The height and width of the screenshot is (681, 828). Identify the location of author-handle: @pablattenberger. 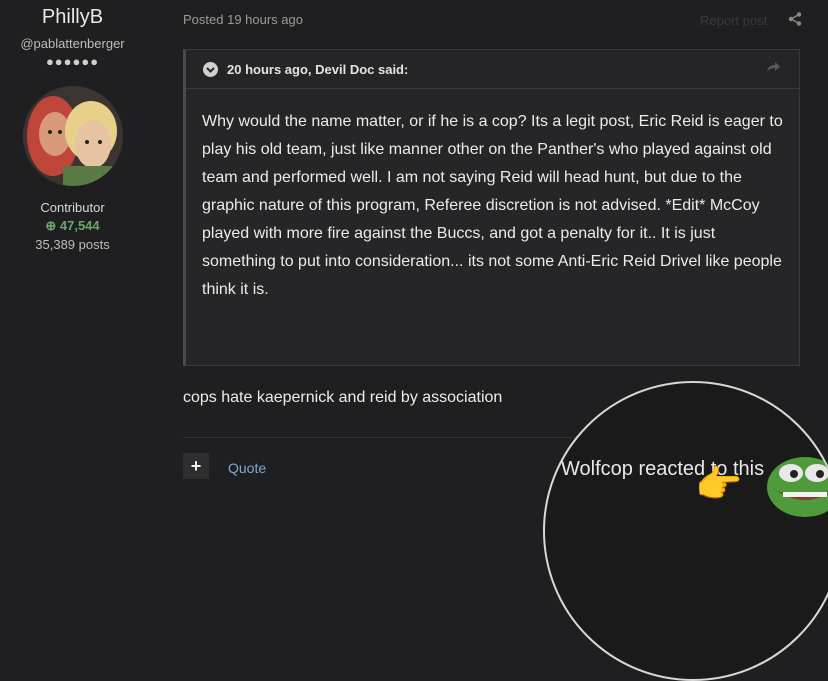
(72, 43).